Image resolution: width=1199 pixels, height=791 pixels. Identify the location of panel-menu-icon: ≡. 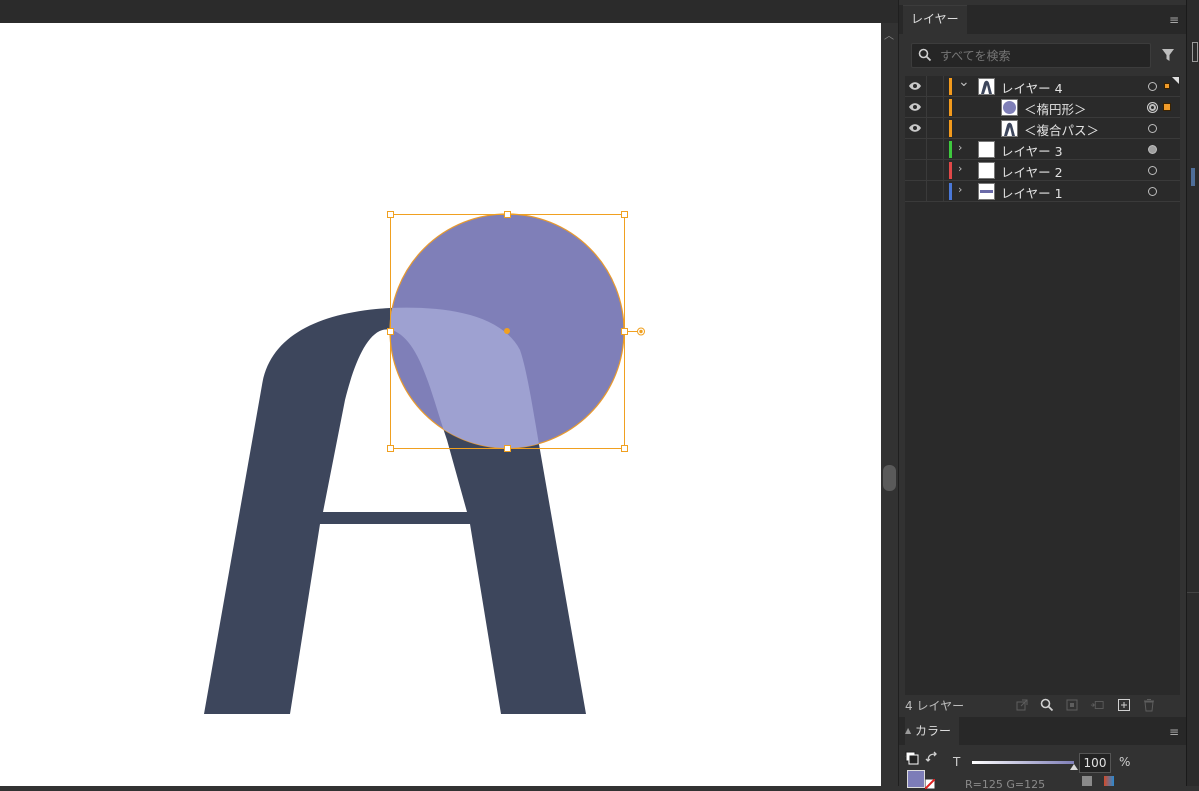
(1174, 20).